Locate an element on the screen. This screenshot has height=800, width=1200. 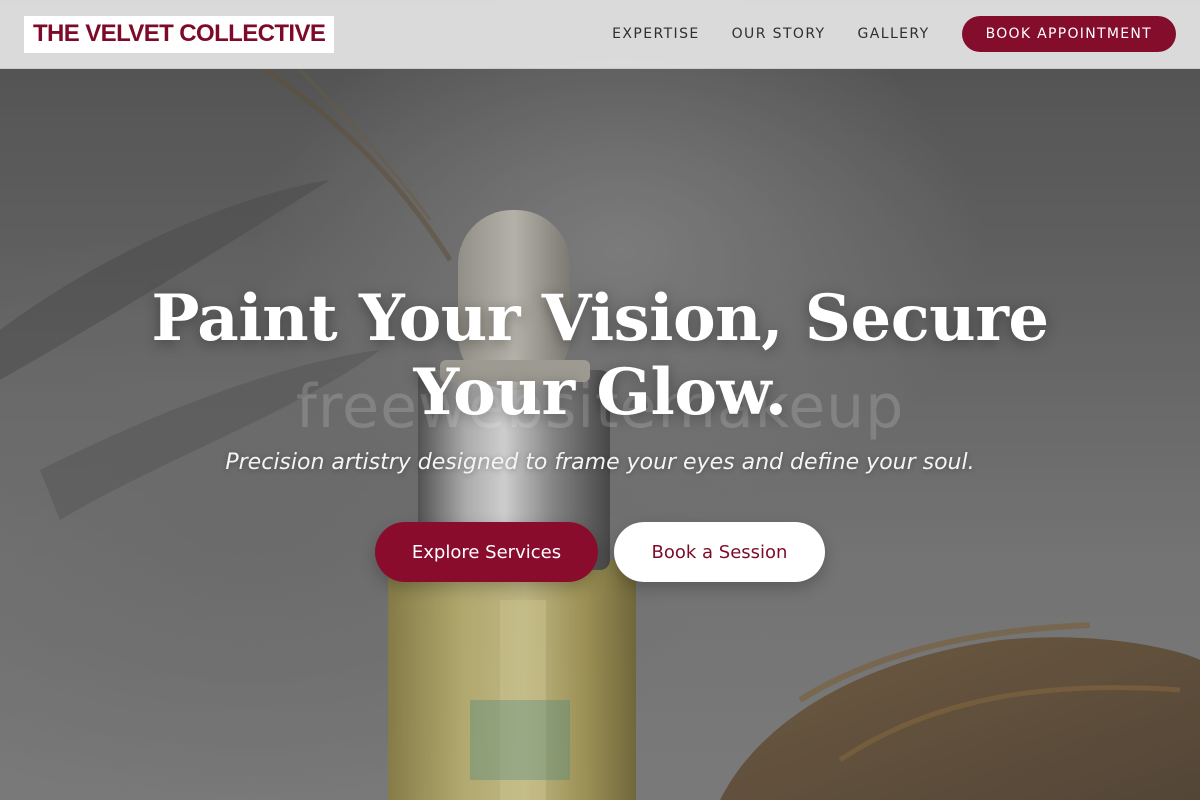
explore-services-button: Explore Services is located at coordinates (486, 552).